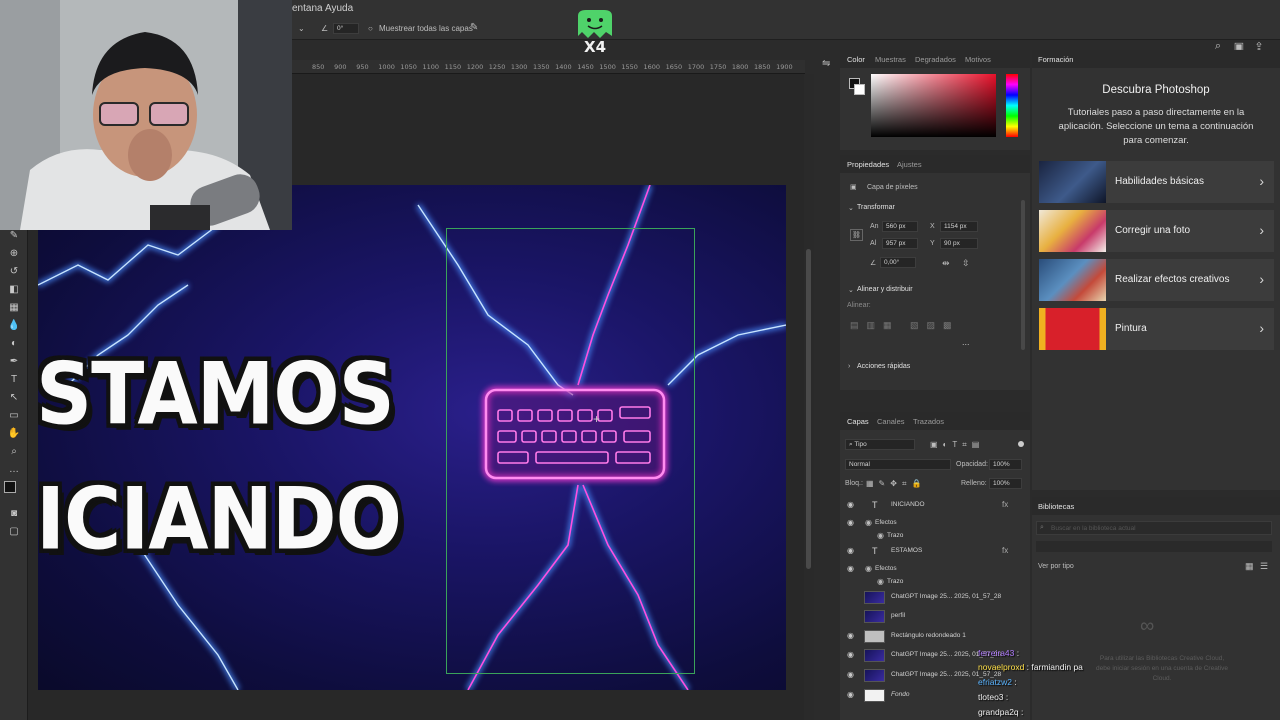 Image resolution: width=1280 pixels, height=720 pixels. Describe the element at coordinates (14, 380) in the screenshot. I see `type-tool-icon: T` at that location.